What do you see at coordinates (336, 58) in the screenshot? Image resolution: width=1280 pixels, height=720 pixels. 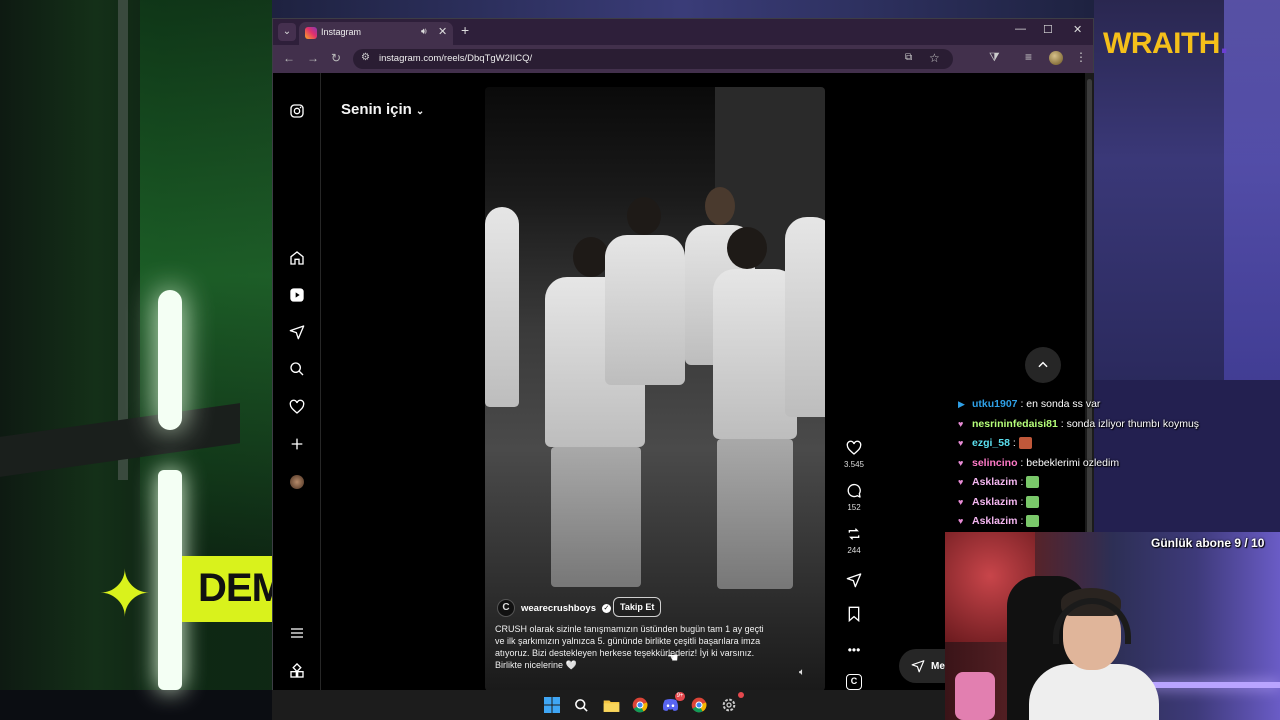 I see `reload-button: ↻` at bounding box center [336, 58].